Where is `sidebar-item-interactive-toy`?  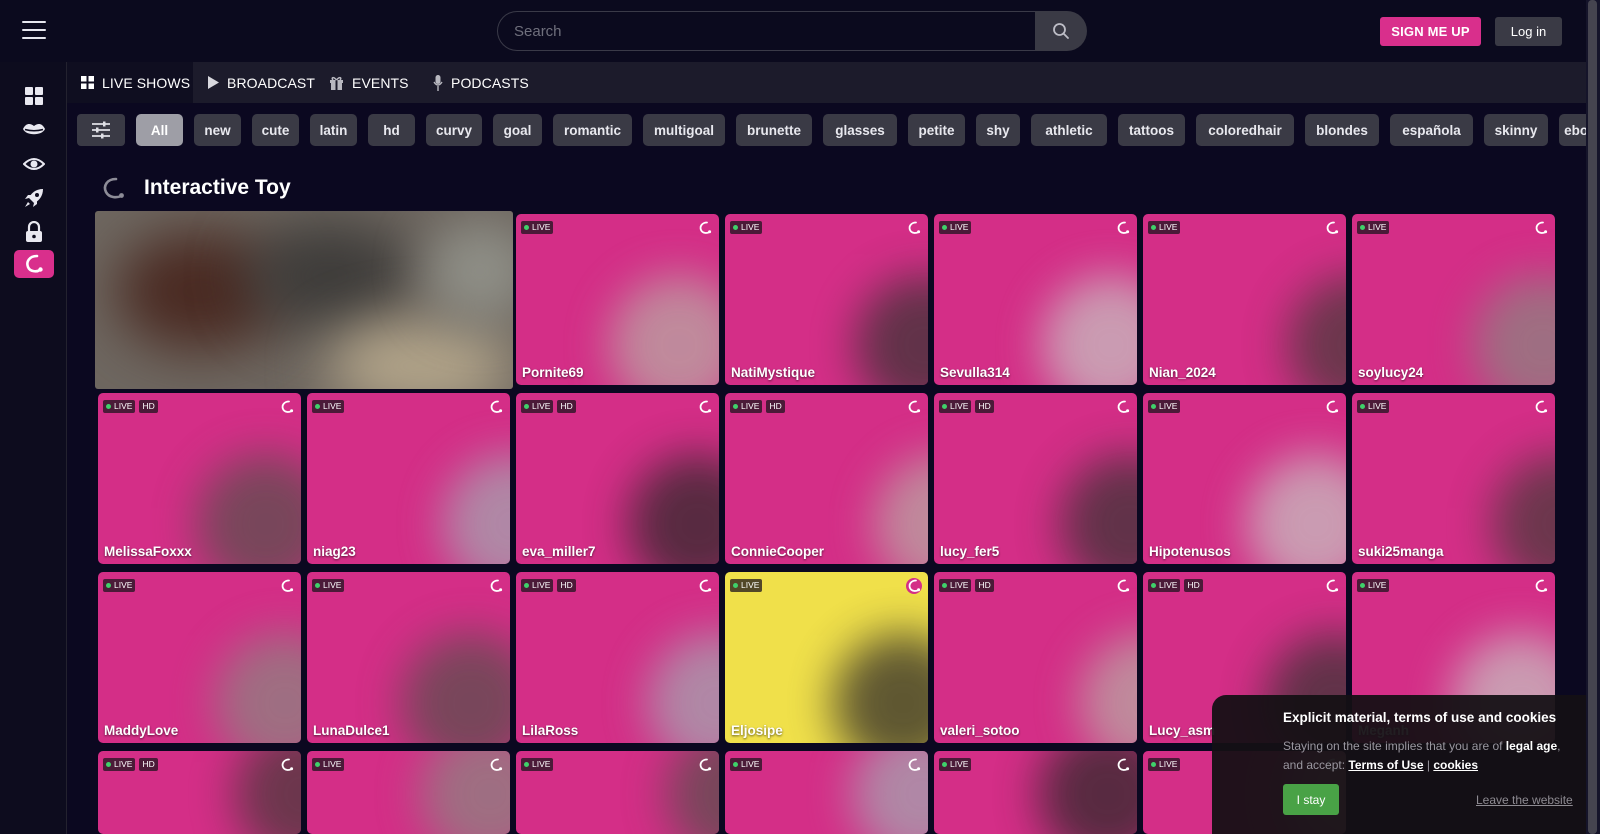
sidebar-item-interactive-toy is located at coordinates (34, 264).